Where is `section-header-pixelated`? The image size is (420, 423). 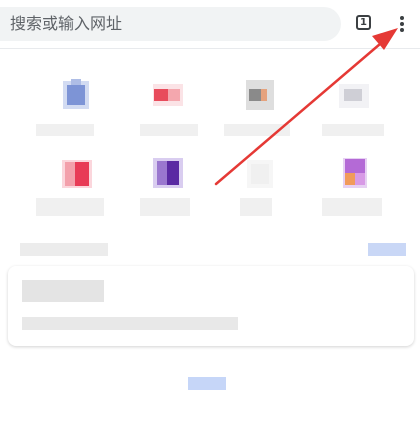 section-header-pixelated is located at coordinates (64, 249).